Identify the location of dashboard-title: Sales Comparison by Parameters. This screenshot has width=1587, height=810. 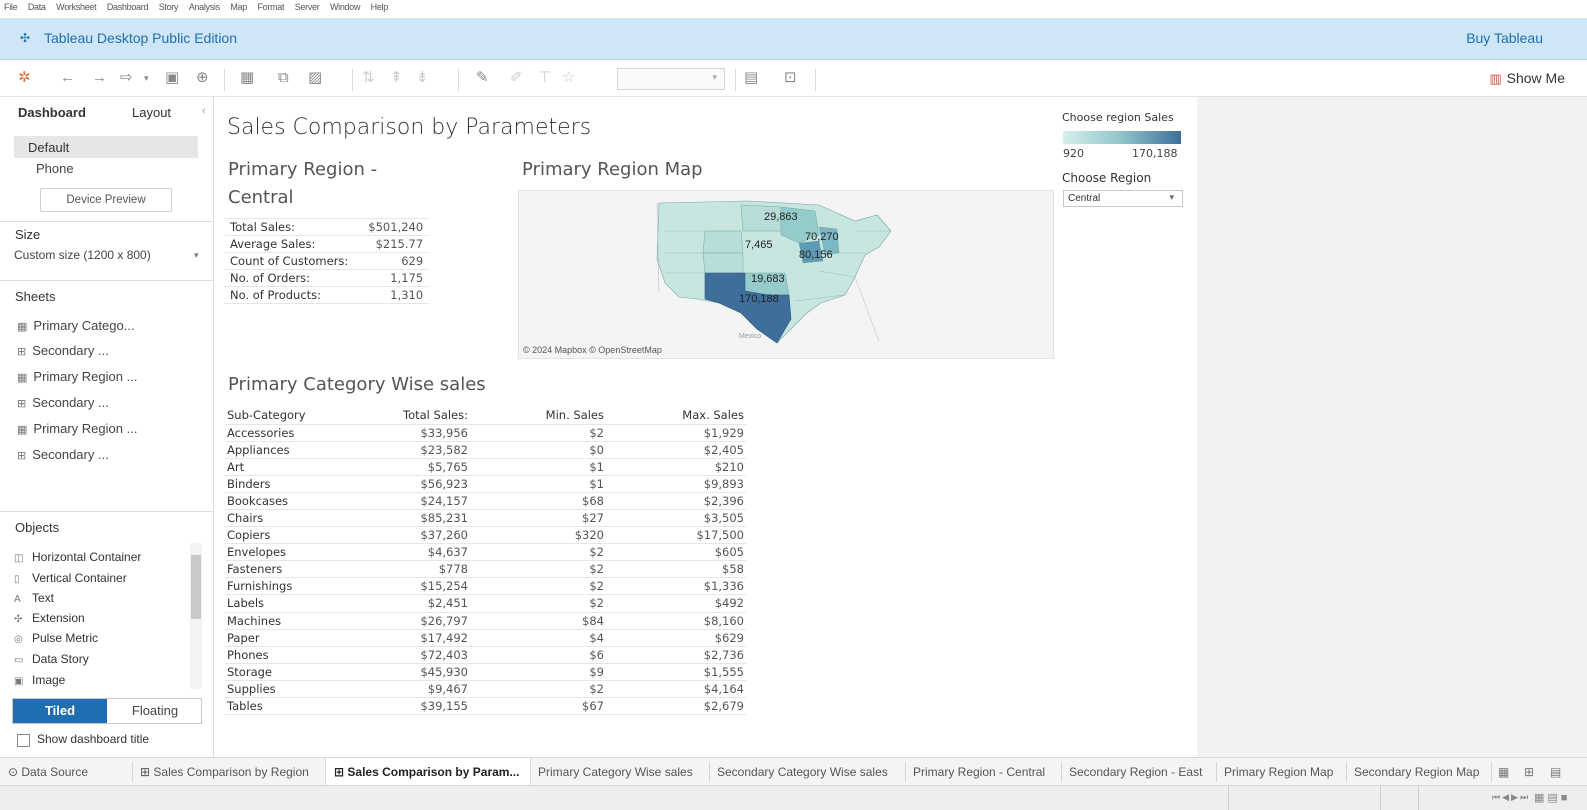
(409, 127).